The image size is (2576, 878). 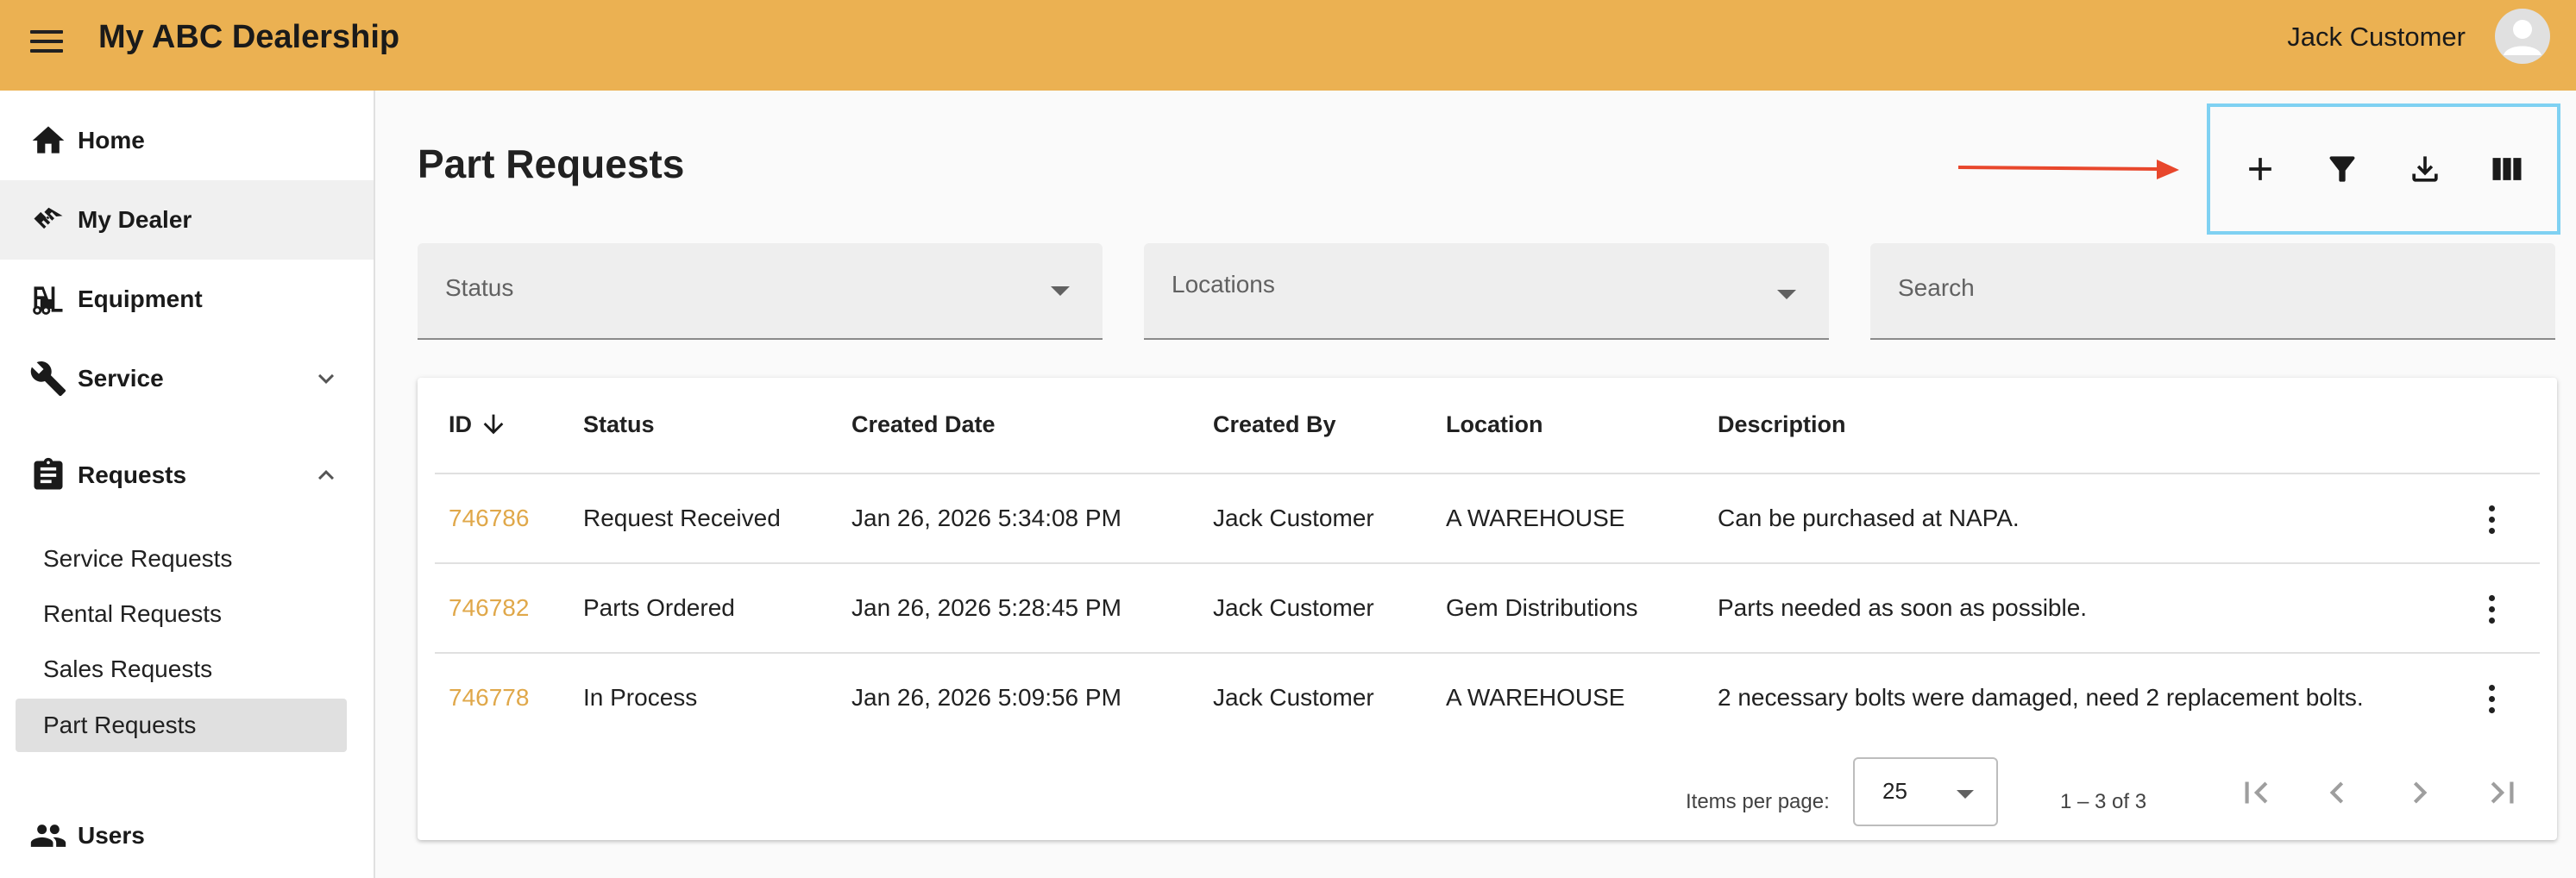 What do you see at coordinates (2376, 37) in the screenshot?
I see `user-name: Jack Customer` at bounding box center [2376, 37].